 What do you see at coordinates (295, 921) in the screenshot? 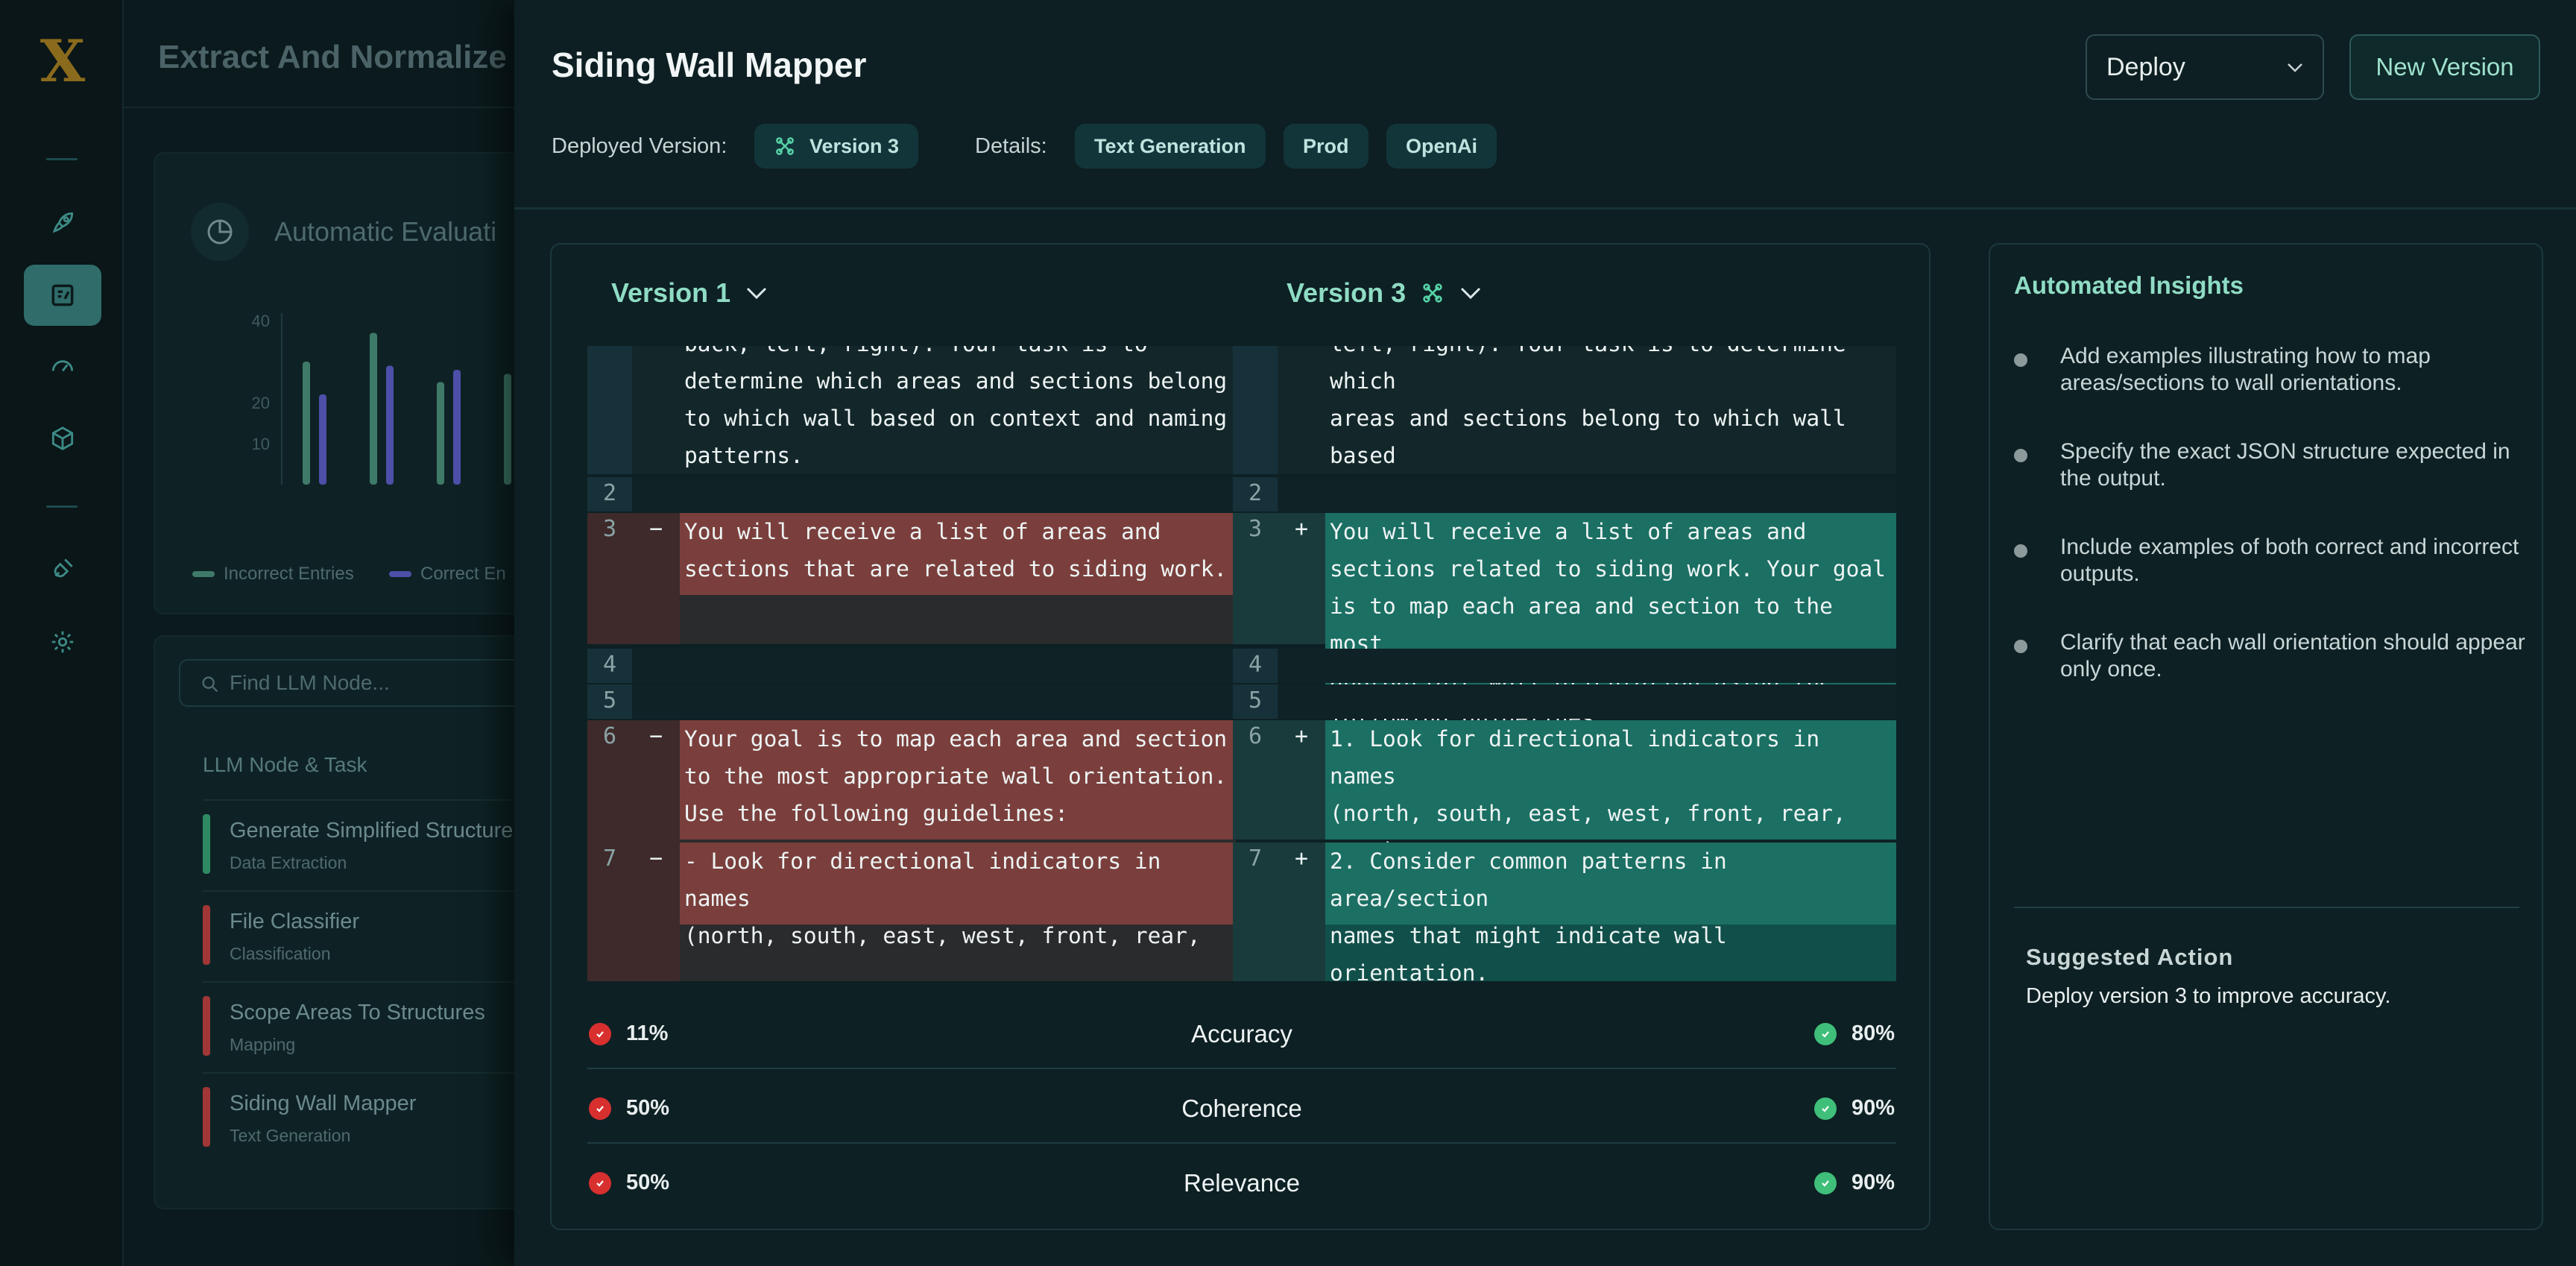
I see `node-name: File Classifier` at bounding box center [295, 921].